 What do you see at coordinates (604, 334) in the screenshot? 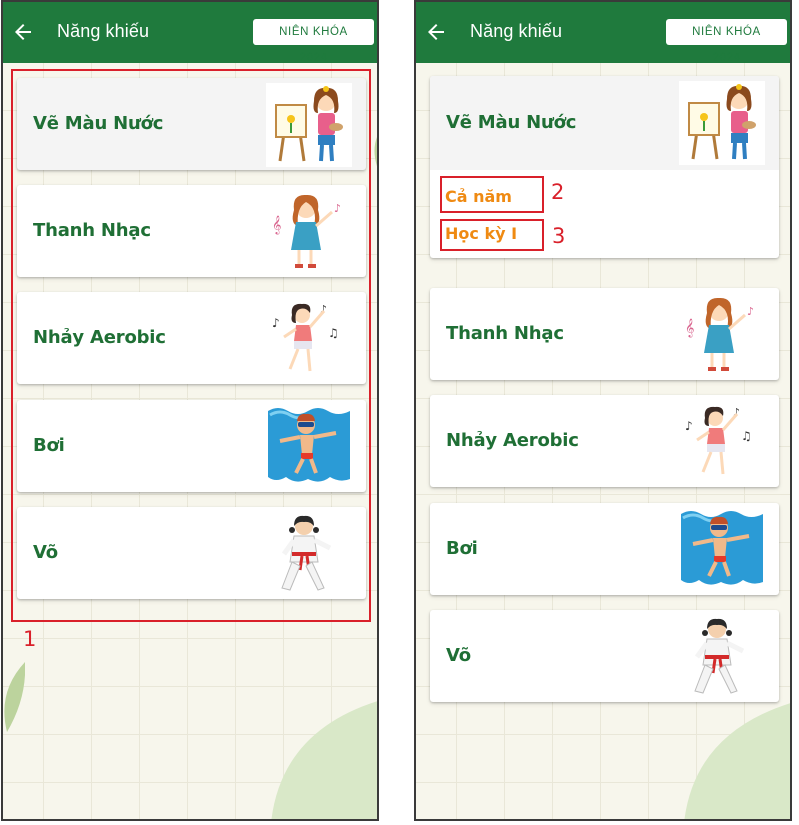
I see `talent-item-singing: Thanh Nhạc` at bounding box center [604, 334].